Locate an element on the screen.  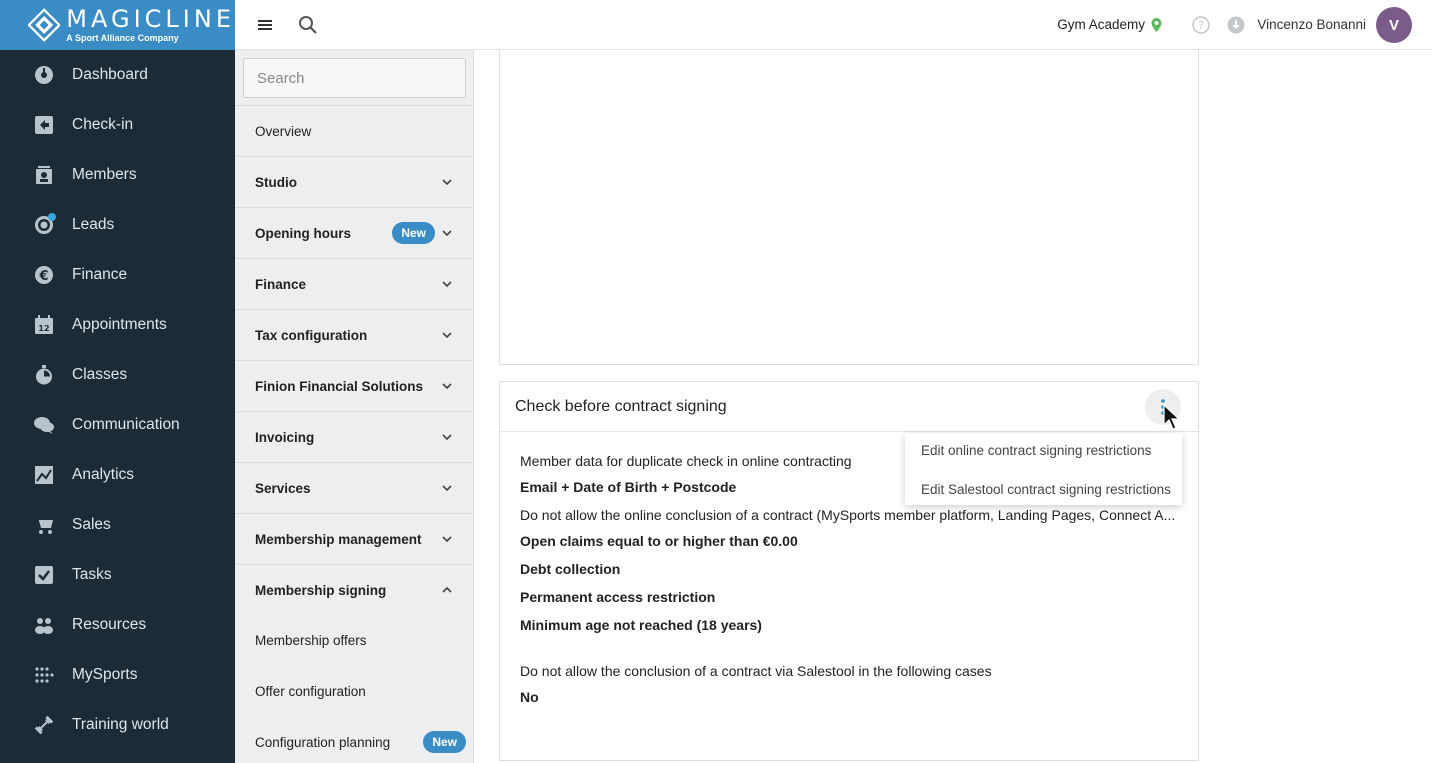
settings-subitem-configuration-planning: Configuration planning New is located at coordinates (354, 740).